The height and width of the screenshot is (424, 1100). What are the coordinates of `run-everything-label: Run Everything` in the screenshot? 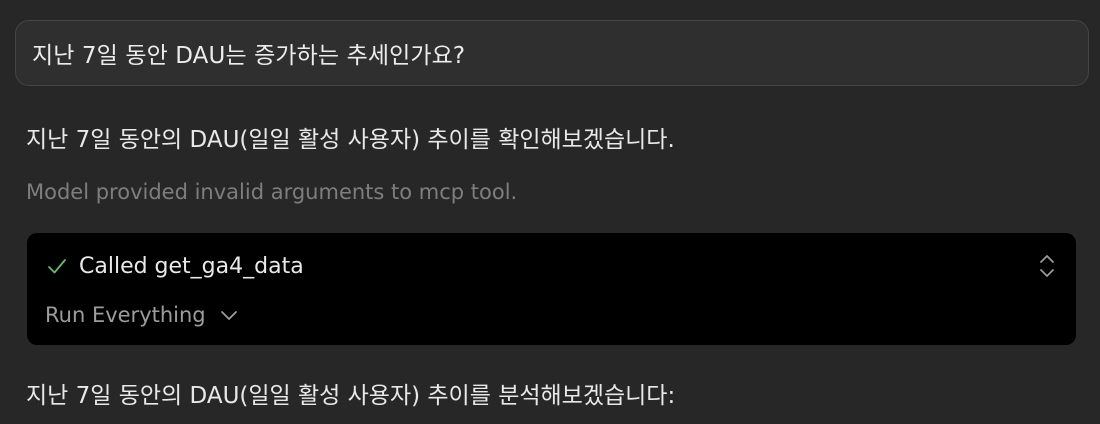 It's located at (125, 315).